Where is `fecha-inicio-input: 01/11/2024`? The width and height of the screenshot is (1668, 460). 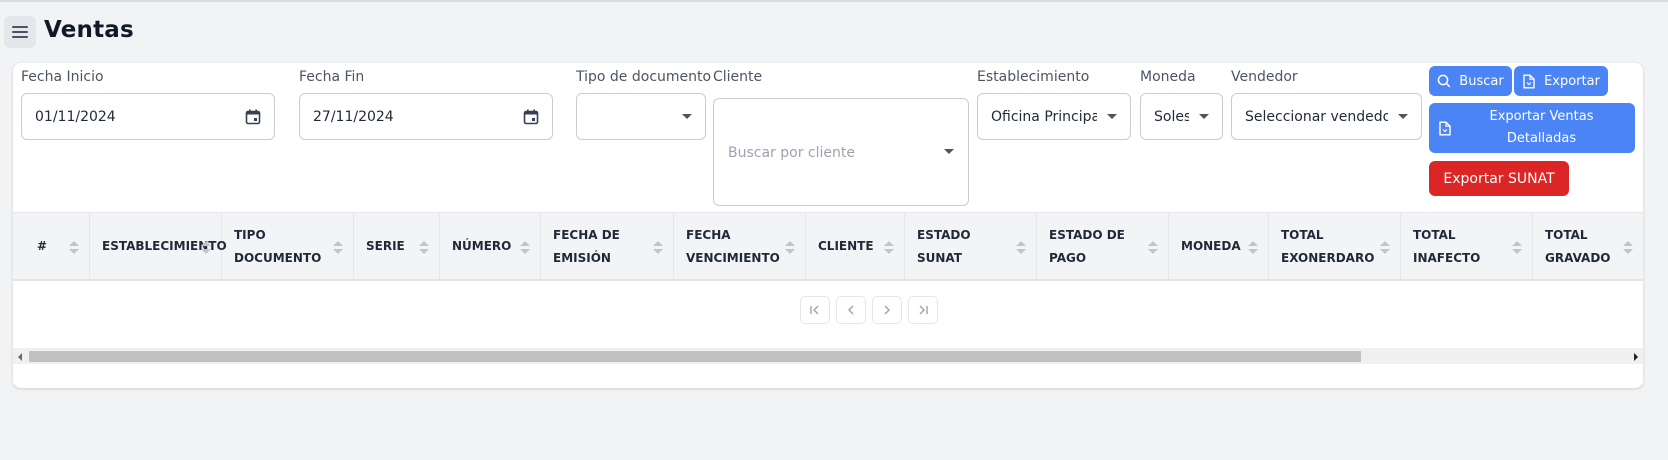
fecha-inicio-input: 01/11/2024 is located at coordinates (148, 116).